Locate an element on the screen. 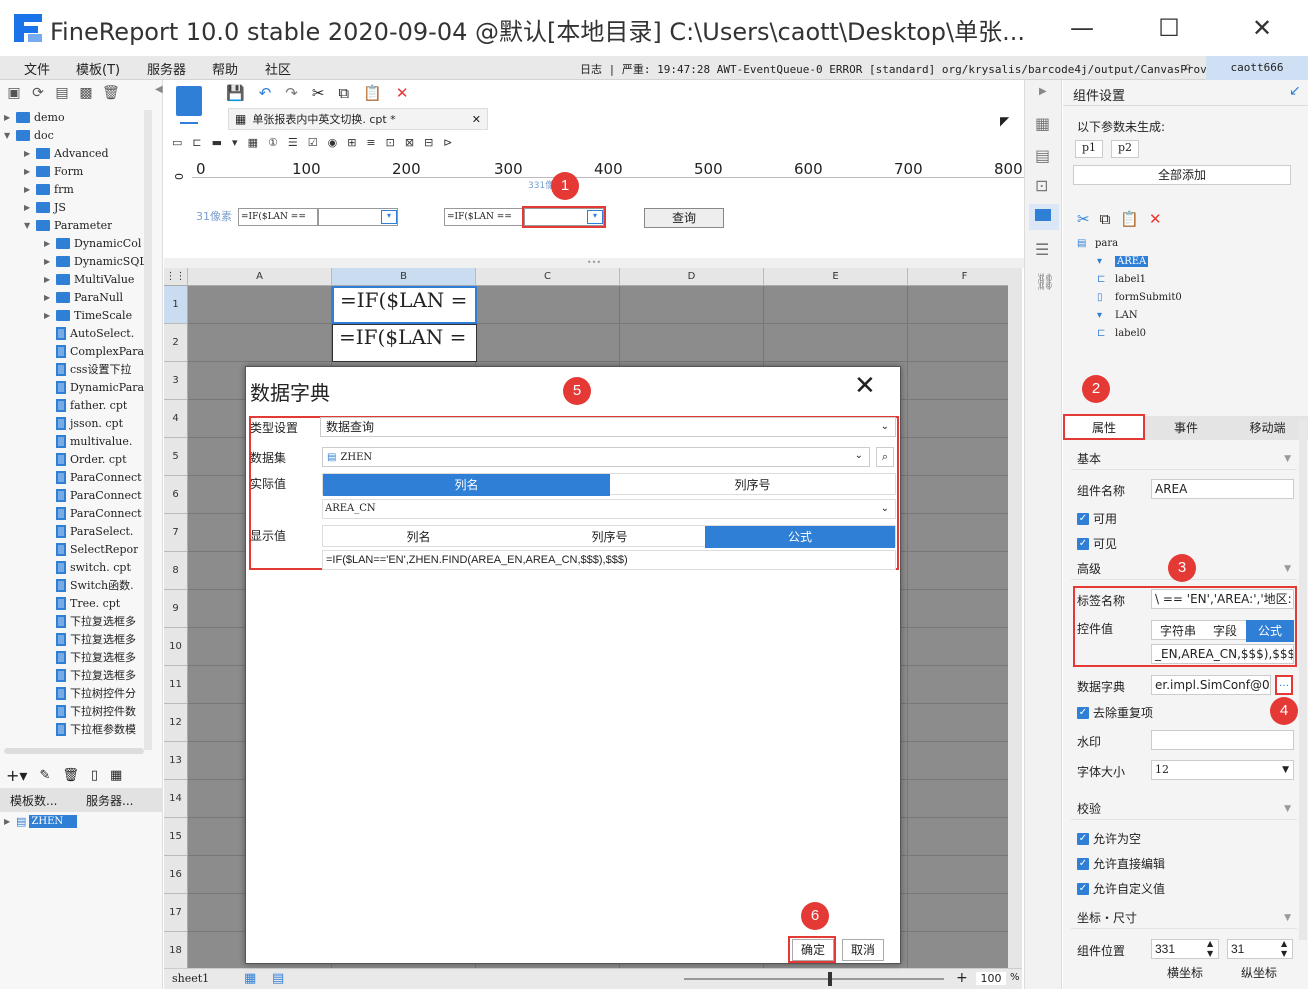  actual-column-select: AREA_CN ⌄ is located at coordinates (609, 509).